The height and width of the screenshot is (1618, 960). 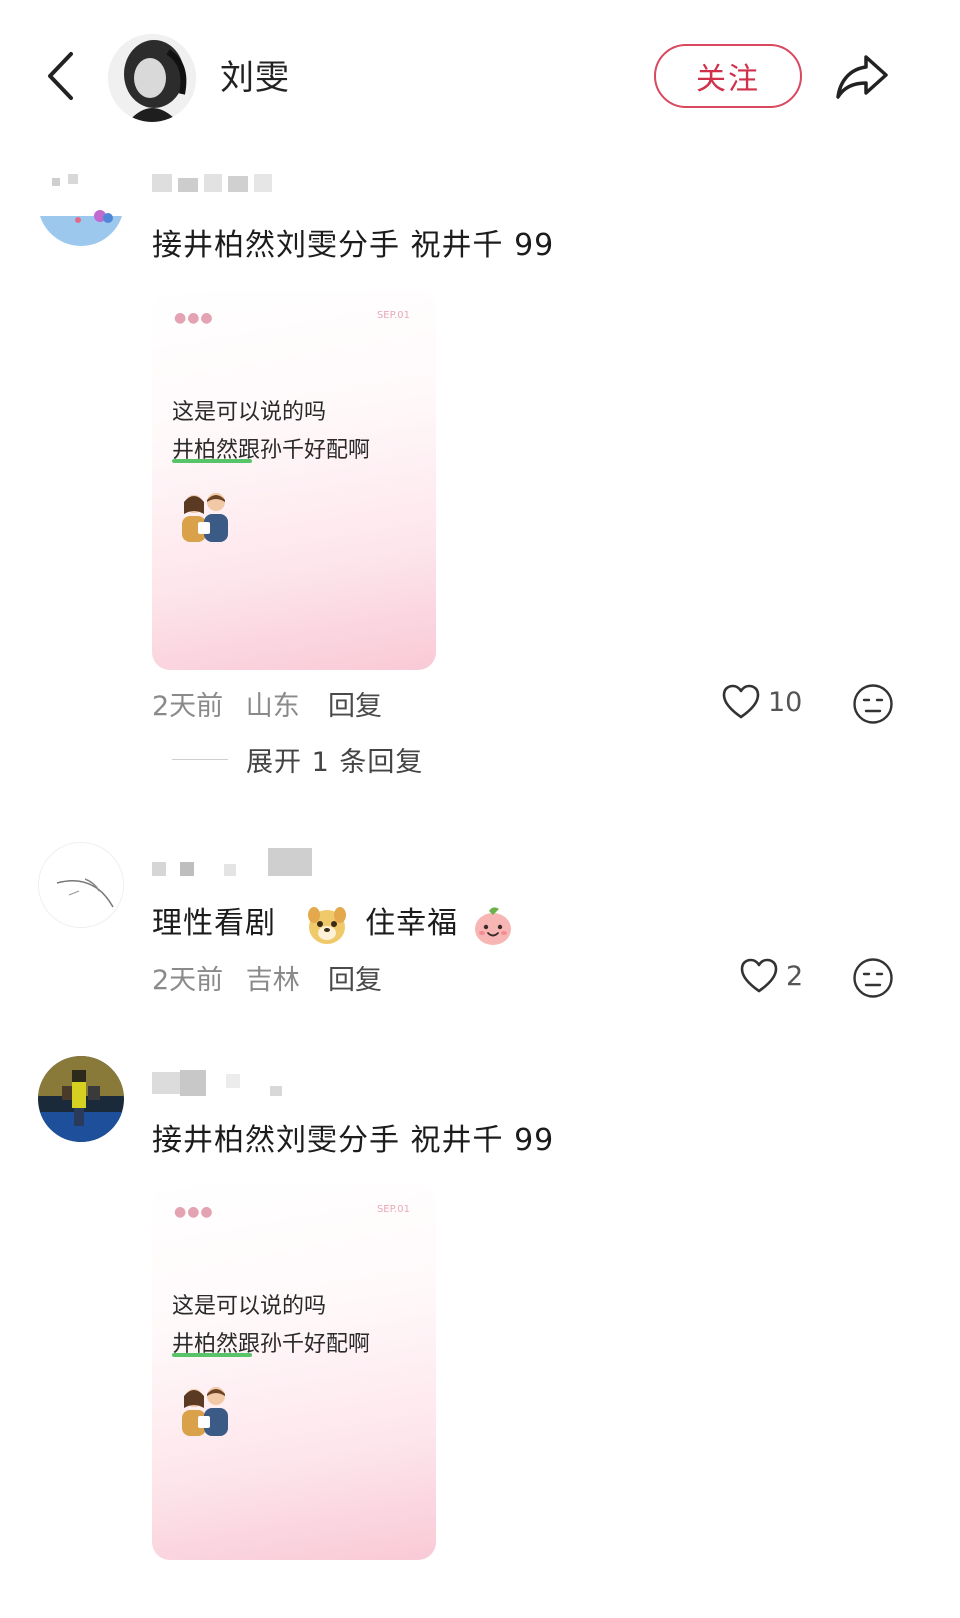 I want to click on dog-emoji-icon, so click(x=326, y=925).